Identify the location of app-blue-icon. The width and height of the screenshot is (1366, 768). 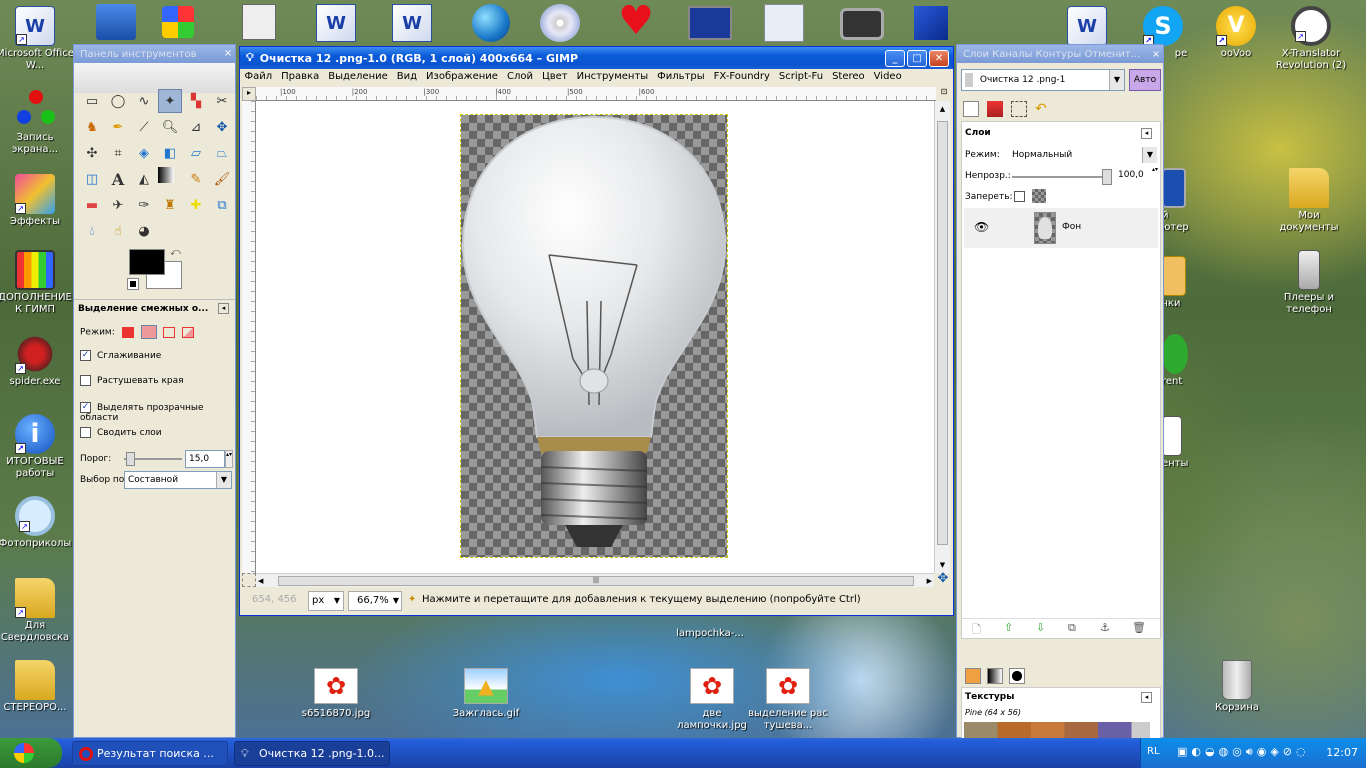
(931, 23).